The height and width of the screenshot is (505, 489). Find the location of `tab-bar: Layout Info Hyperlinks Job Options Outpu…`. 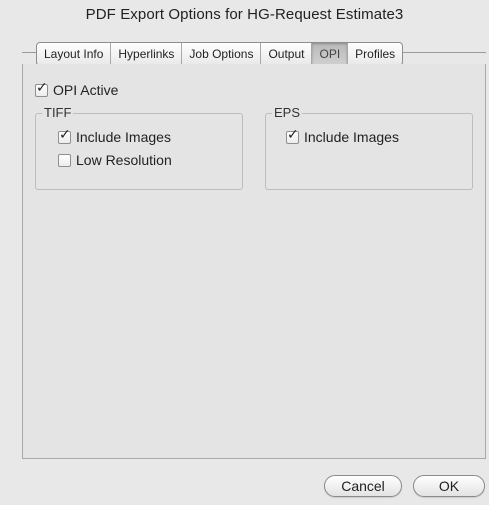

tab-bar: Layout Info Hyperlinks Job Options Outpu… is located at coordinates (220, 54).